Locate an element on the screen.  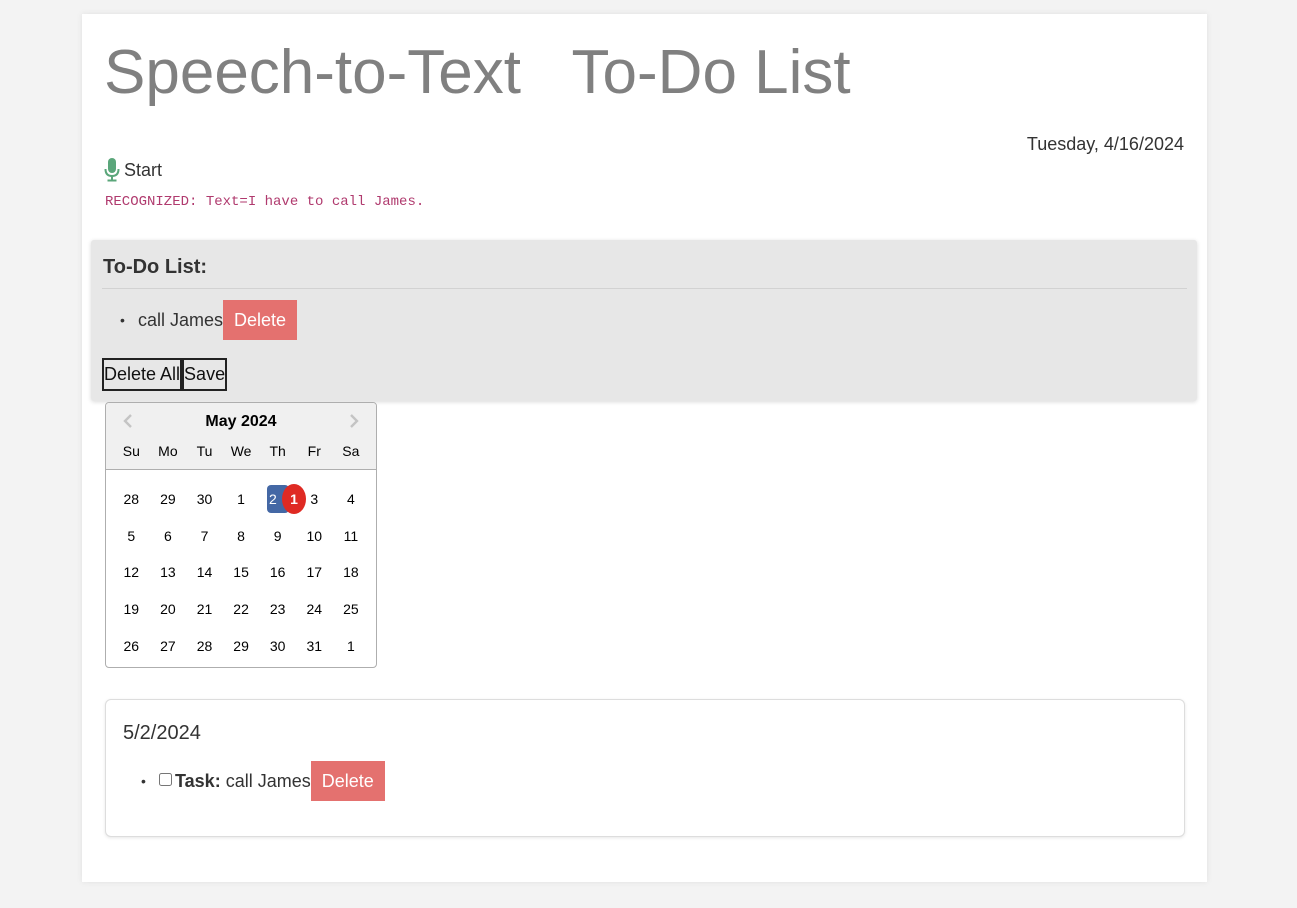
calendar-day: 23 is located at coordinates (277, 609).